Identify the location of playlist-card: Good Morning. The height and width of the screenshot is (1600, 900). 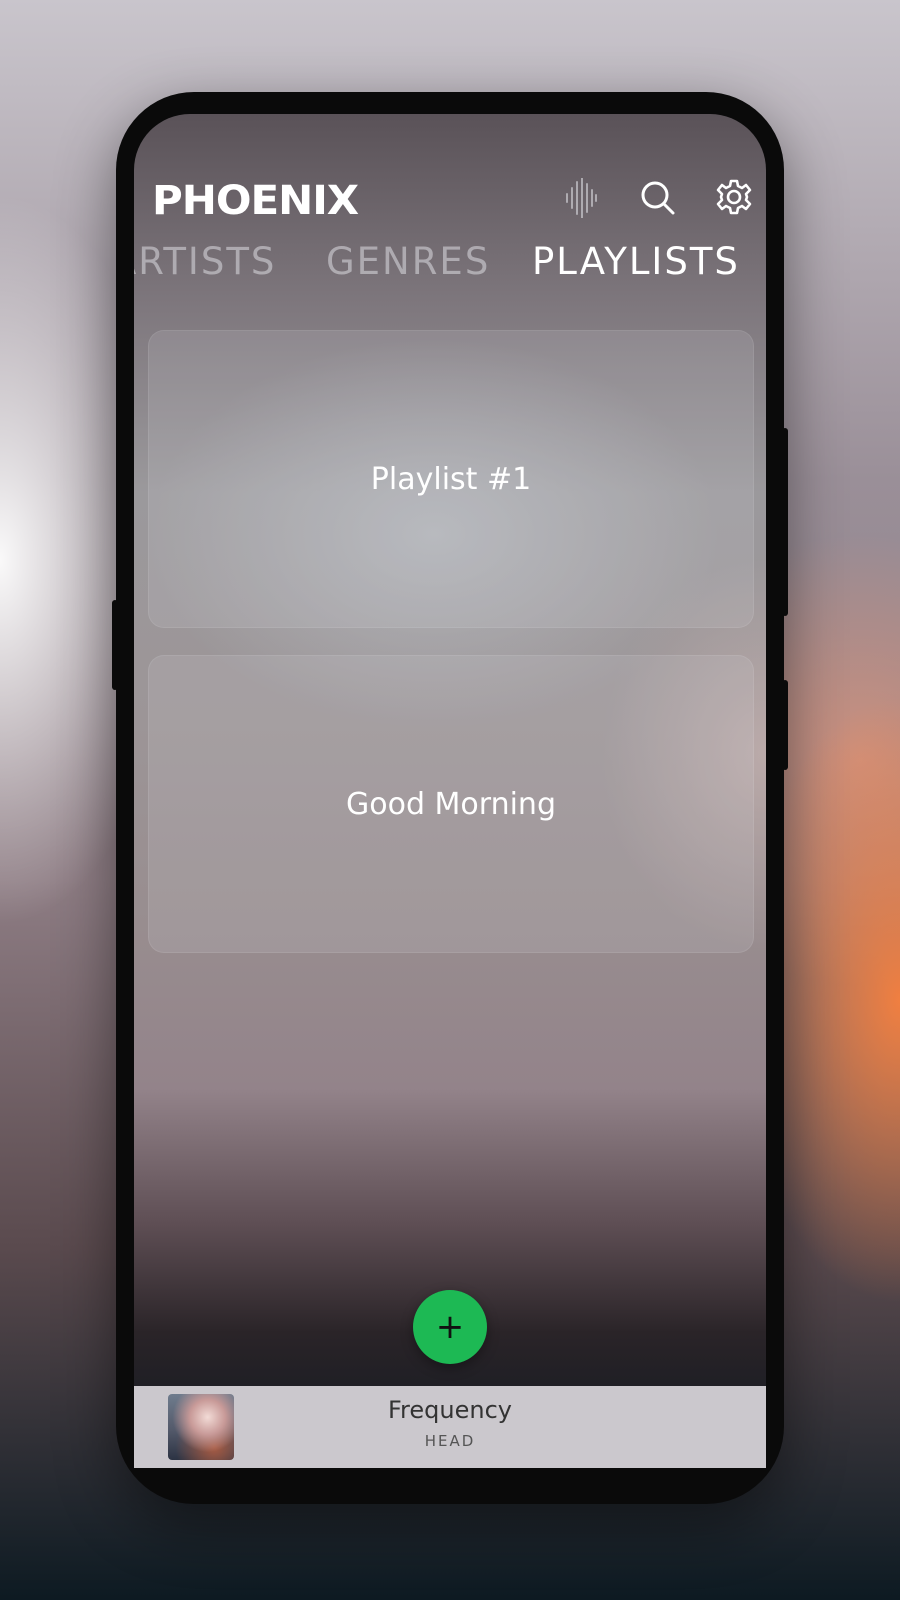
(451, 804).